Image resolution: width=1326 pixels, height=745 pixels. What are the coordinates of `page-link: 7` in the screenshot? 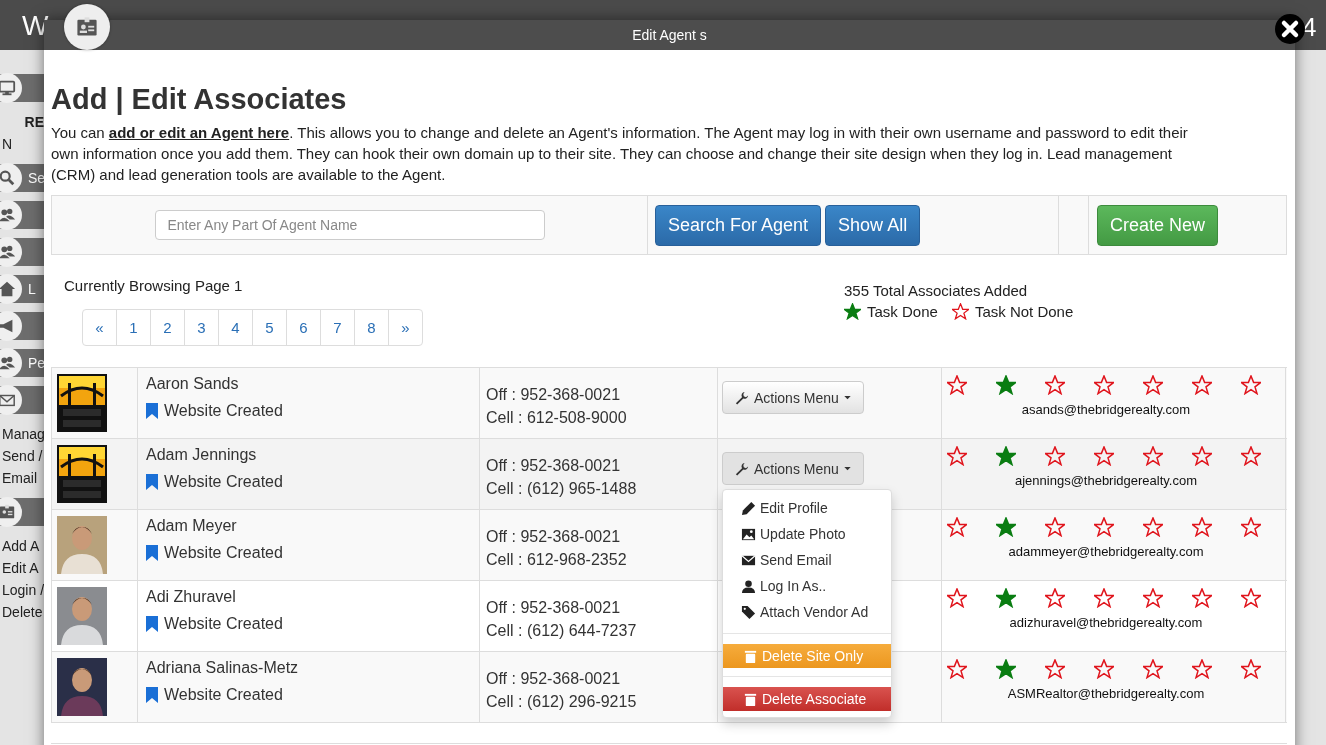 It's located at (337, 327).